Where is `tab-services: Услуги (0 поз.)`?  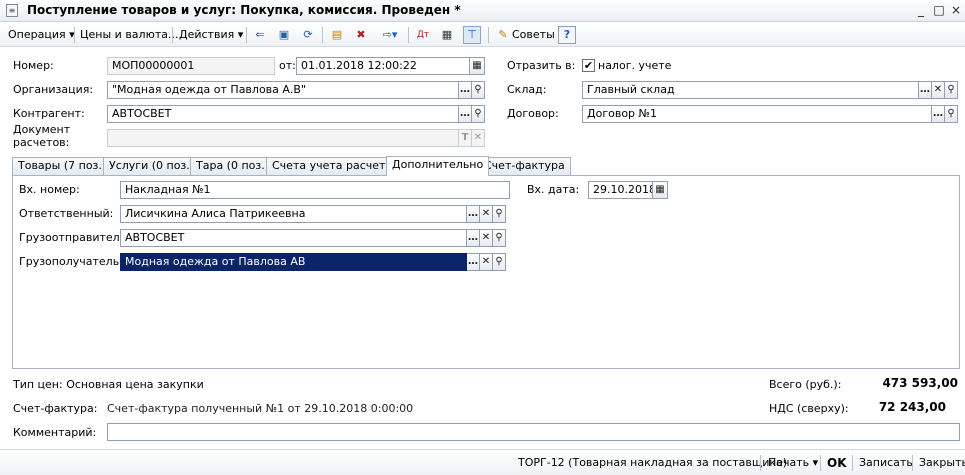
tab-services: Услуги (0 поз.) is located at coordinates (152, 166).